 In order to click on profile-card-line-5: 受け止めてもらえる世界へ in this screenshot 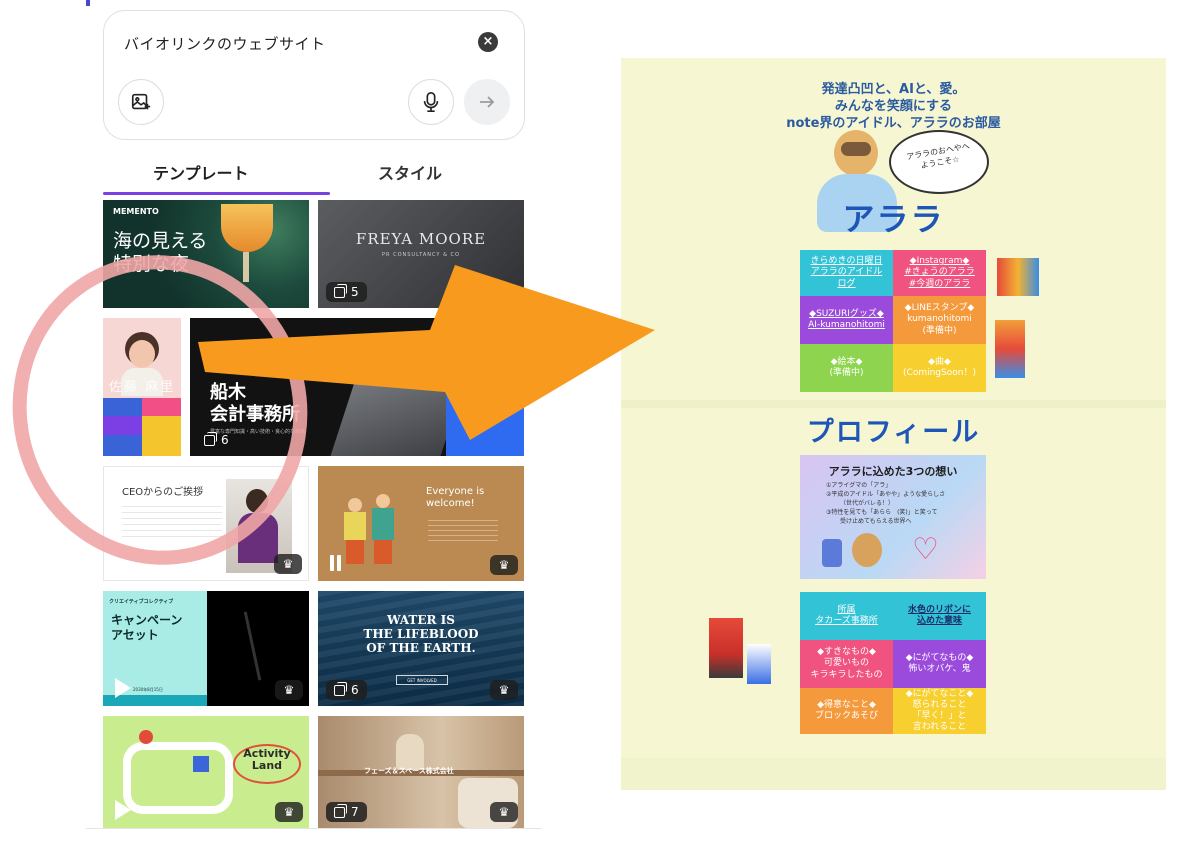, I will do `click(876, 521)`.